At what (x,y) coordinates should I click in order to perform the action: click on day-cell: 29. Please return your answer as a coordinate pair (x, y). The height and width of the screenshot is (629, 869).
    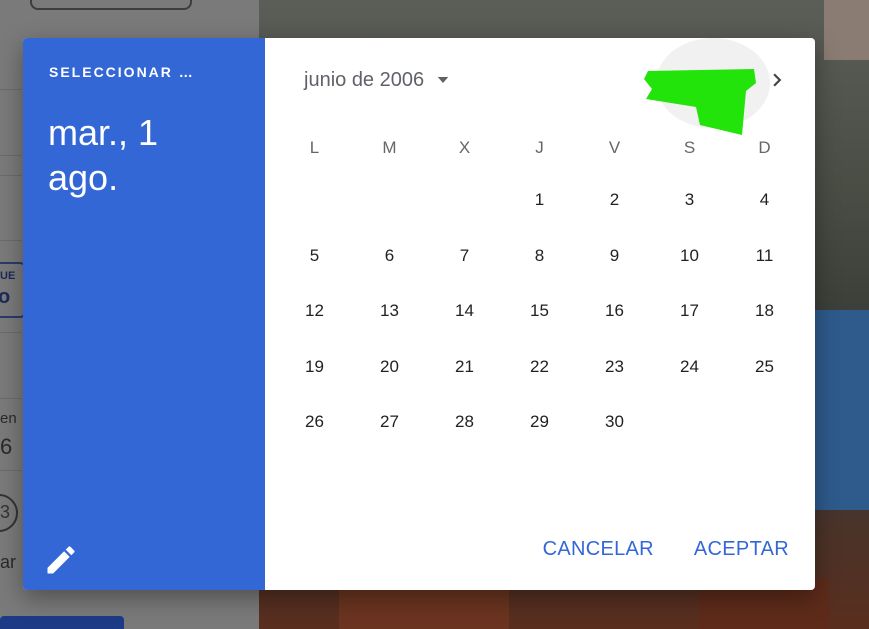
    Looking at the image, I should click on (539, 422).